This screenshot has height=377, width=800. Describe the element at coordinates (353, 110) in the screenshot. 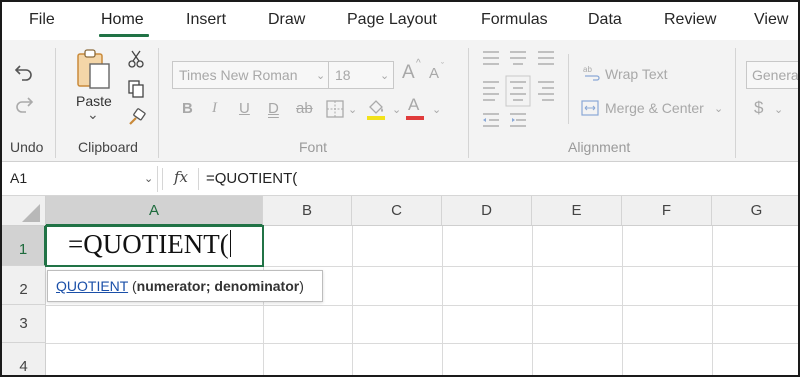

I see `borders-chevron-icon: ⌄` at that location.